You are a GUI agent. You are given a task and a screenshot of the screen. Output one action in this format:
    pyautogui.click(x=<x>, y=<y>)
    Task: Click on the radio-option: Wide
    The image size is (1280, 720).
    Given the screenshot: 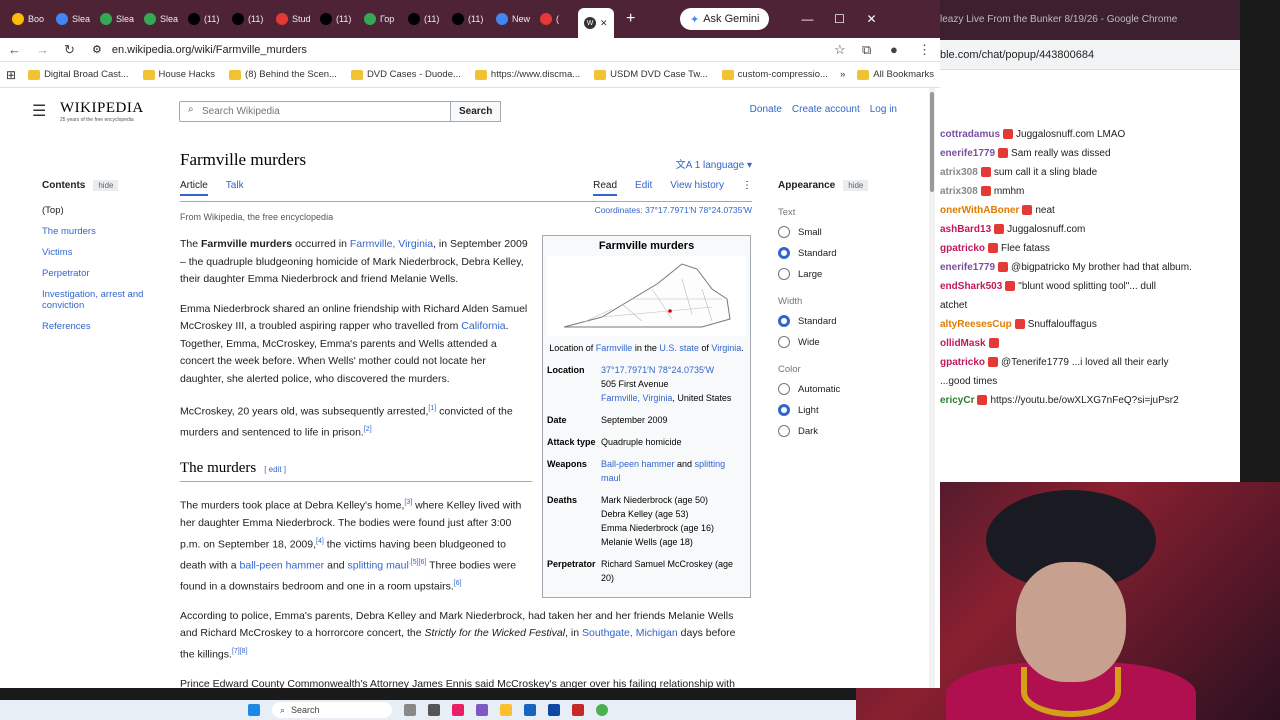 What is the action you would take?
    pyautogui.click(x=833, y=342)
    